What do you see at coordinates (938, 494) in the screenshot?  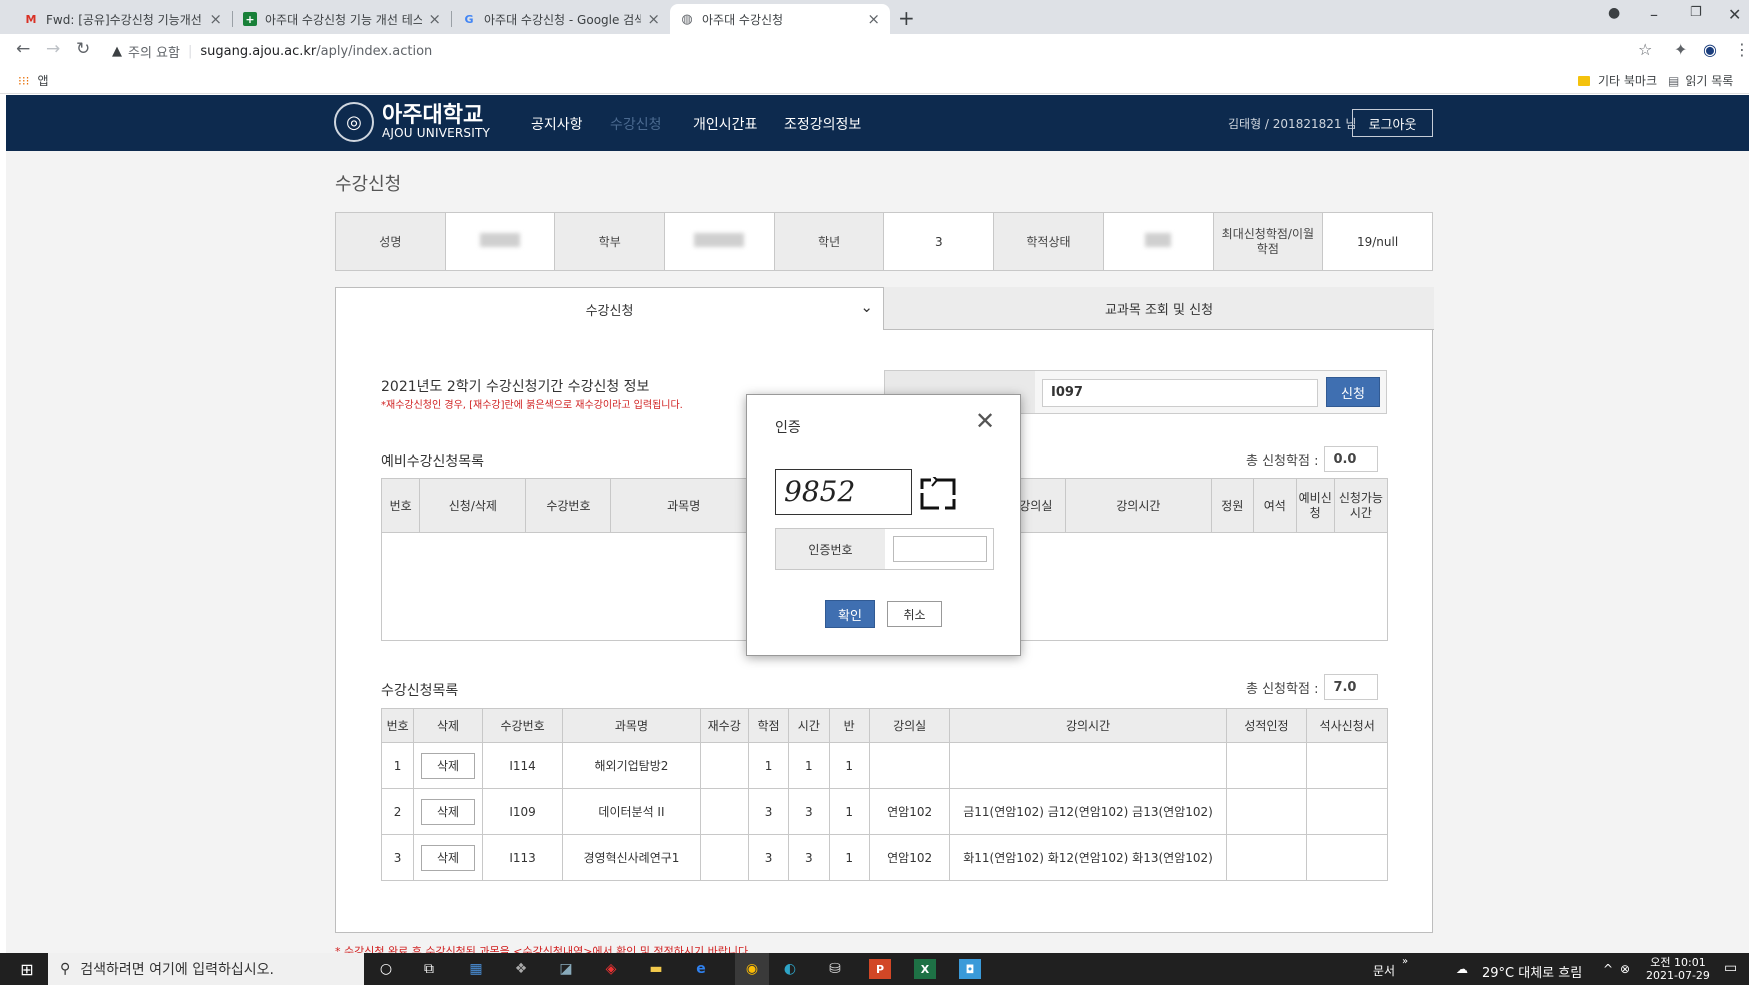 I see `refresh-captcha-icon` at bounding box center [938, 494].